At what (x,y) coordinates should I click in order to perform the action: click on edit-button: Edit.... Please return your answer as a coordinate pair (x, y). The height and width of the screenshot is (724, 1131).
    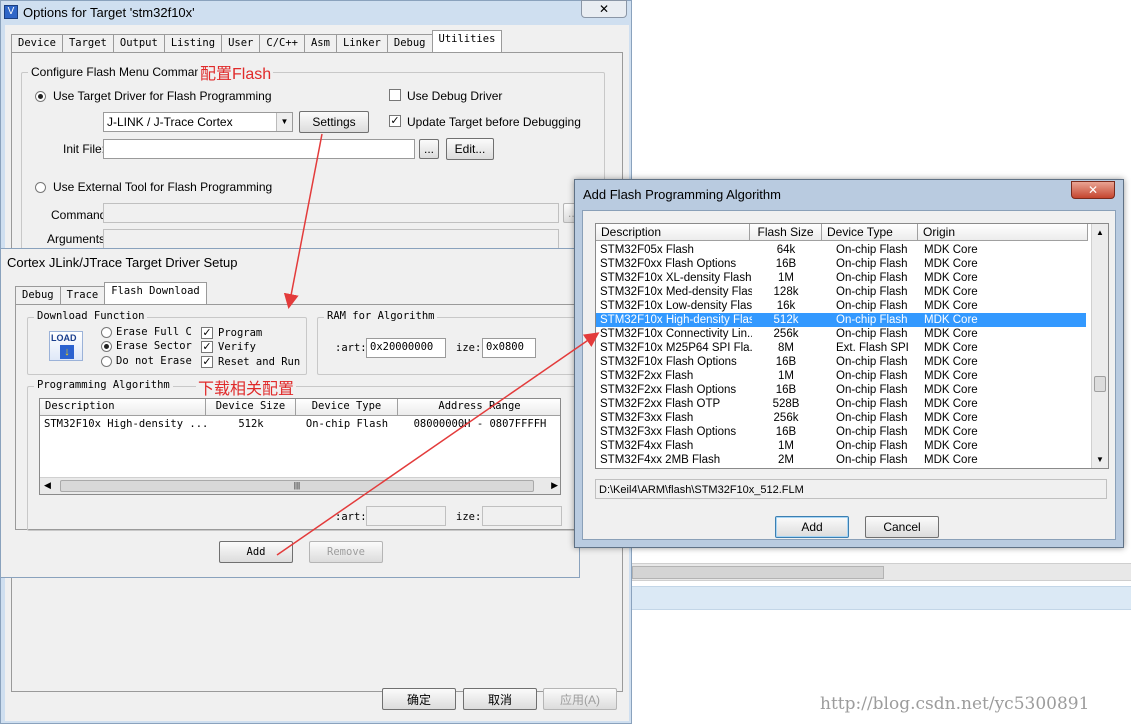
    Looking at the image, I should click on (470, 149).